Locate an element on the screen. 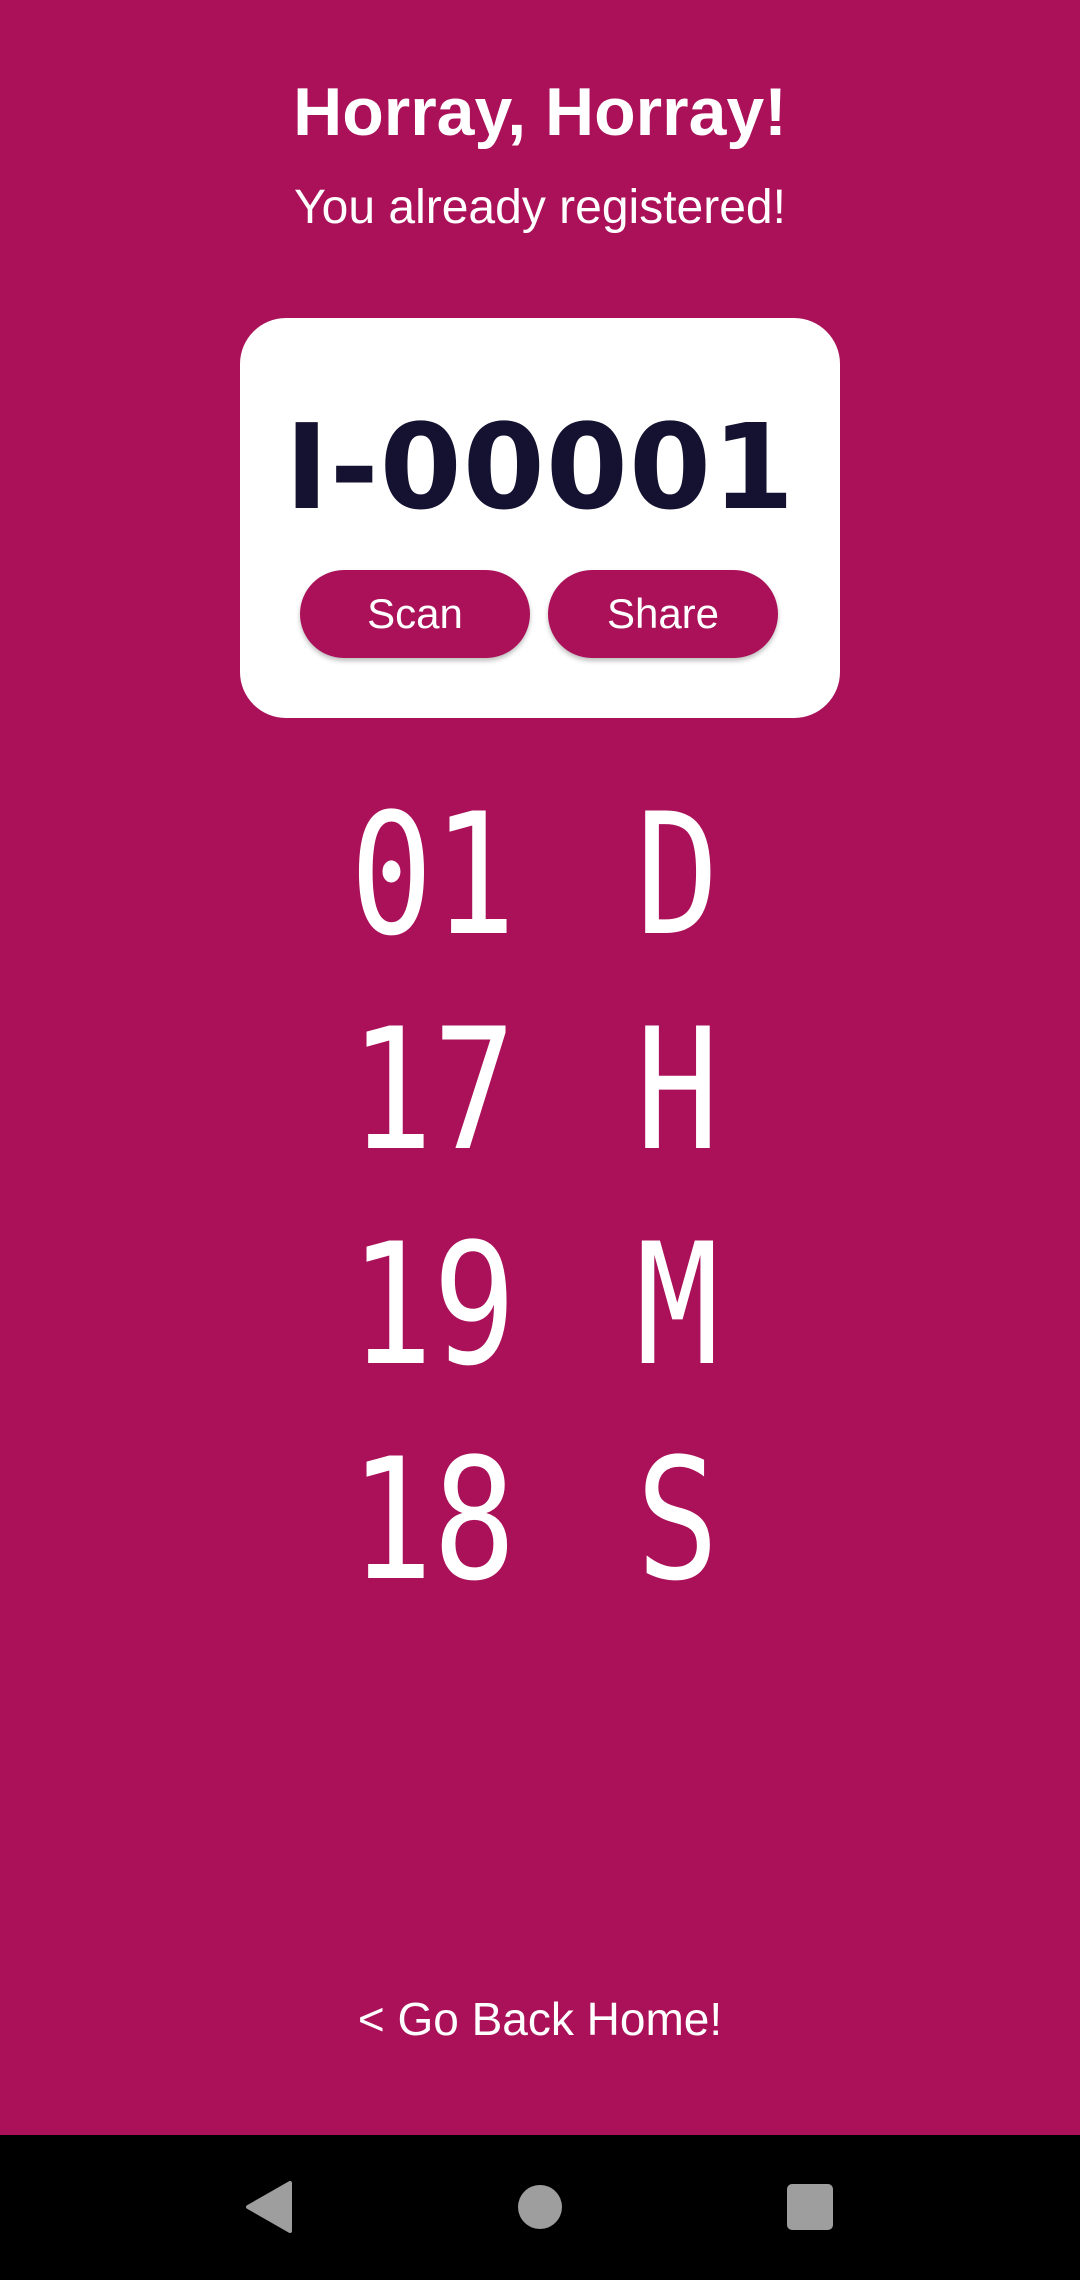  countdown-hours: 17 H is located at coordinates (540, 1090).